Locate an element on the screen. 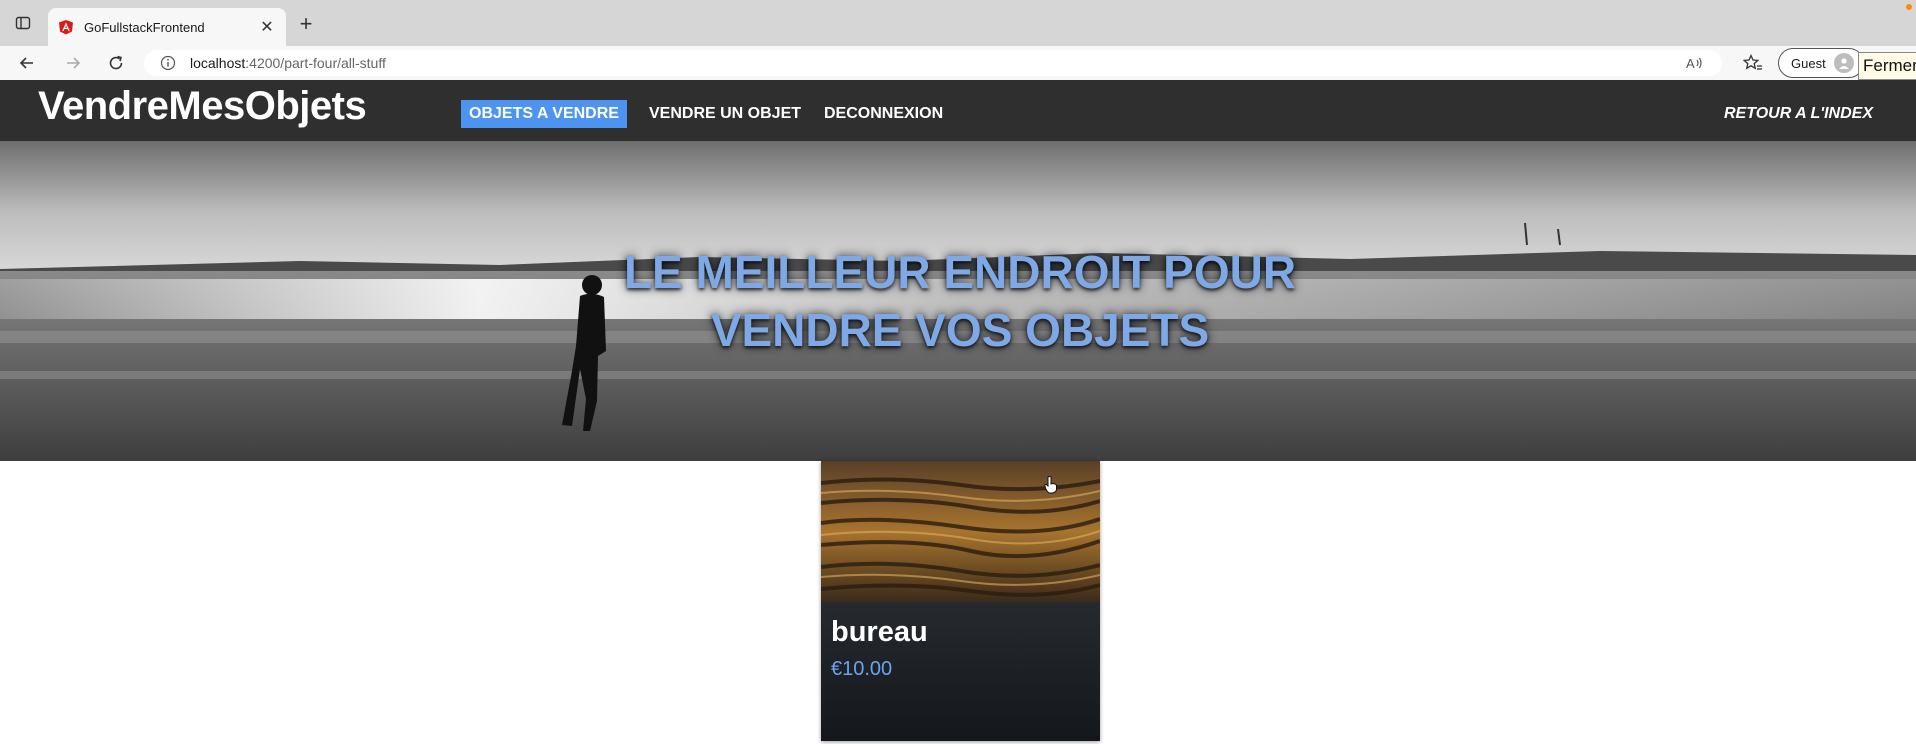  profile-button: Guest is located at coordinates (1821, 63).